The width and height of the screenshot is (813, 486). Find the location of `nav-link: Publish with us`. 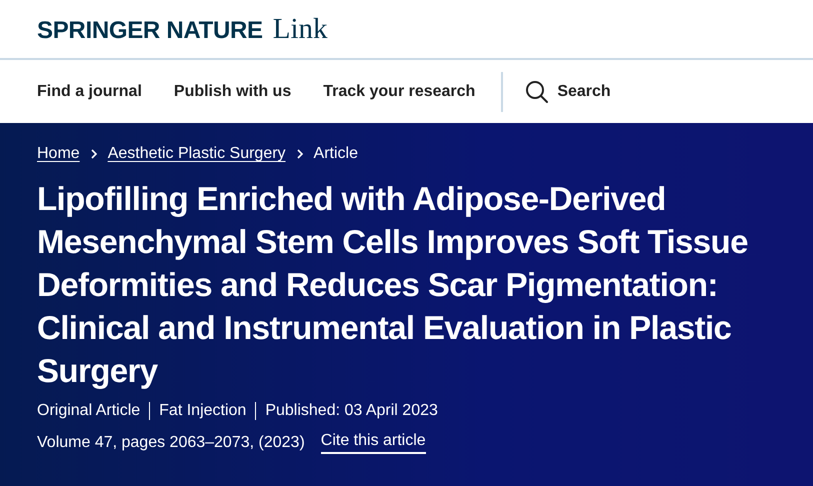

nav-link: Publish with us is located at coordinates (233, 91).